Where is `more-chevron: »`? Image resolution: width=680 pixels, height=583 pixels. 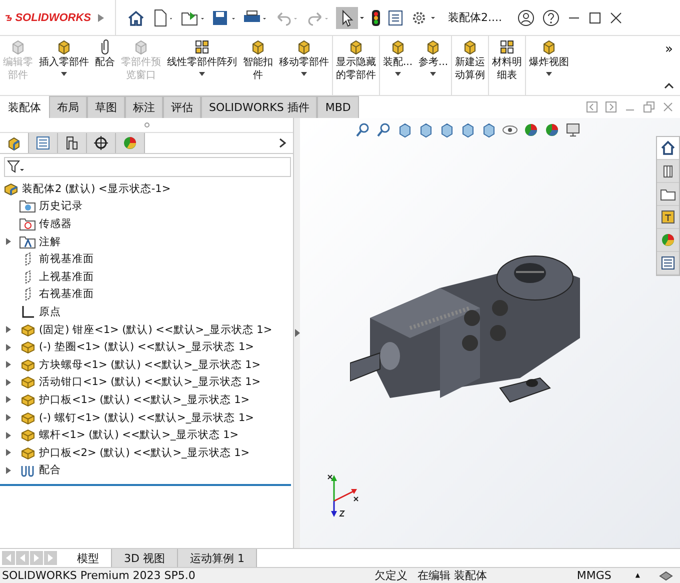
more-chevron: » is located at coordinates (669, 49).